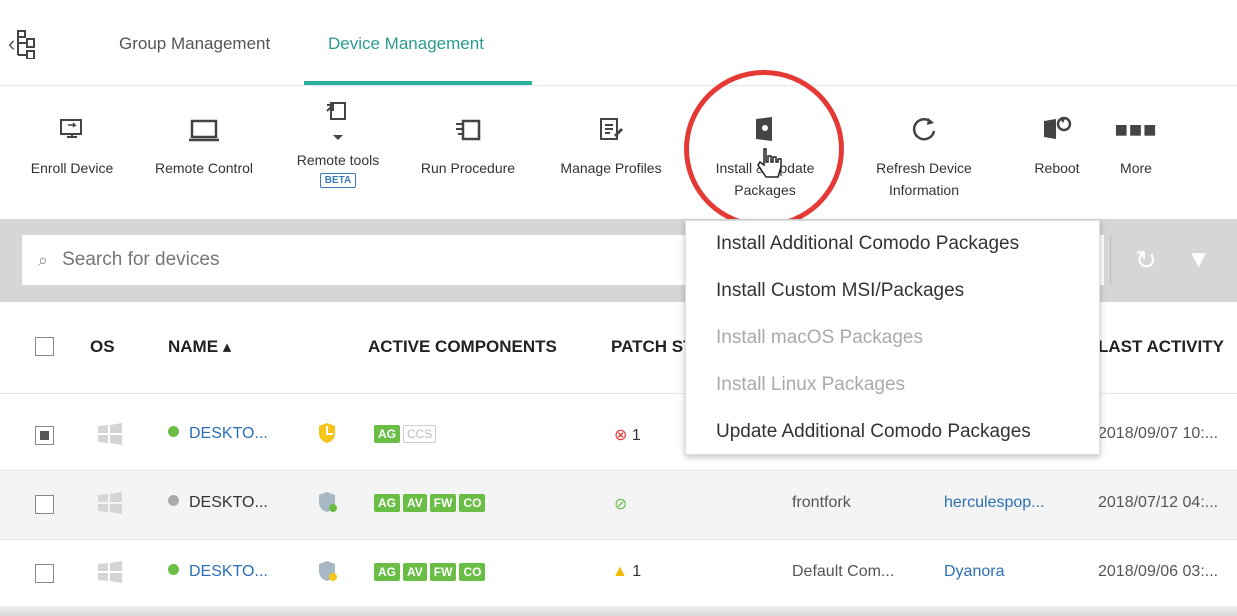 This screenshot has height=616, width=1237. Describe the element at coordinates (873, 432) in the screenshot. I see `menu-item-update-additional-comodo: Update Additional Comodo Packages` at that location.